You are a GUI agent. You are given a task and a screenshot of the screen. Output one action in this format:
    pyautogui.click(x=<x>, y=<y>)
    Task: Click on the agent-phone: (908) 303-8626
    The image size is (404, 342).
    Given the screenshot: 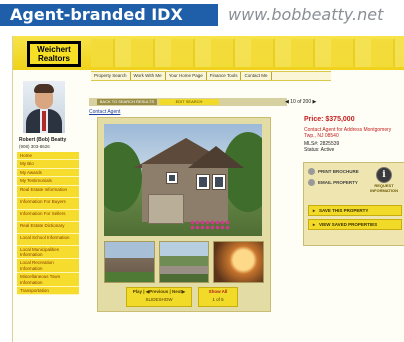 What is the action you would take?
    pyautogui.click(x=34, y=146)
    